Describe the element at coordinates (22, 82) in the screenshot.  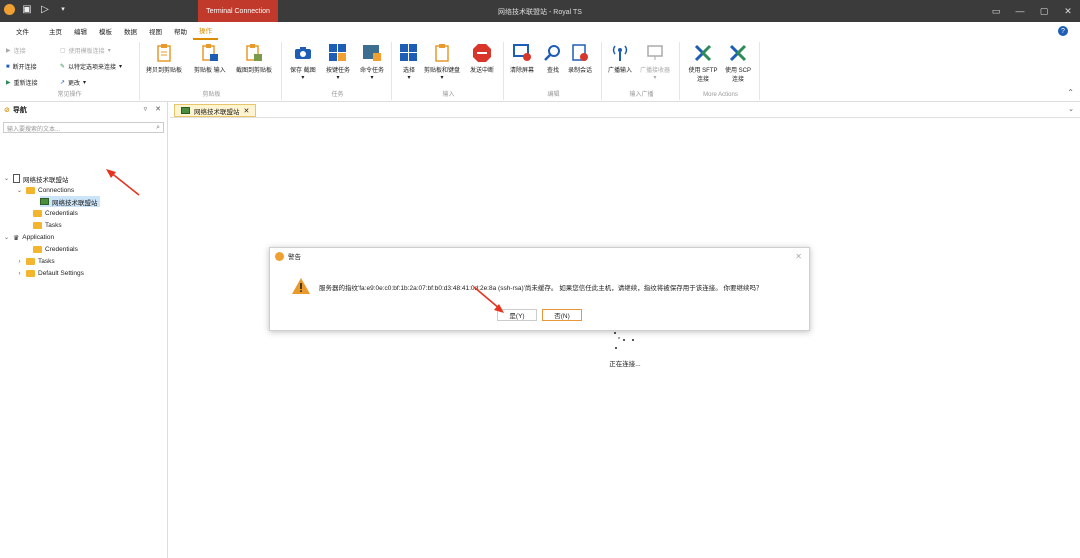
I see `reconnect-button: ▶ 重新连接` at that location.